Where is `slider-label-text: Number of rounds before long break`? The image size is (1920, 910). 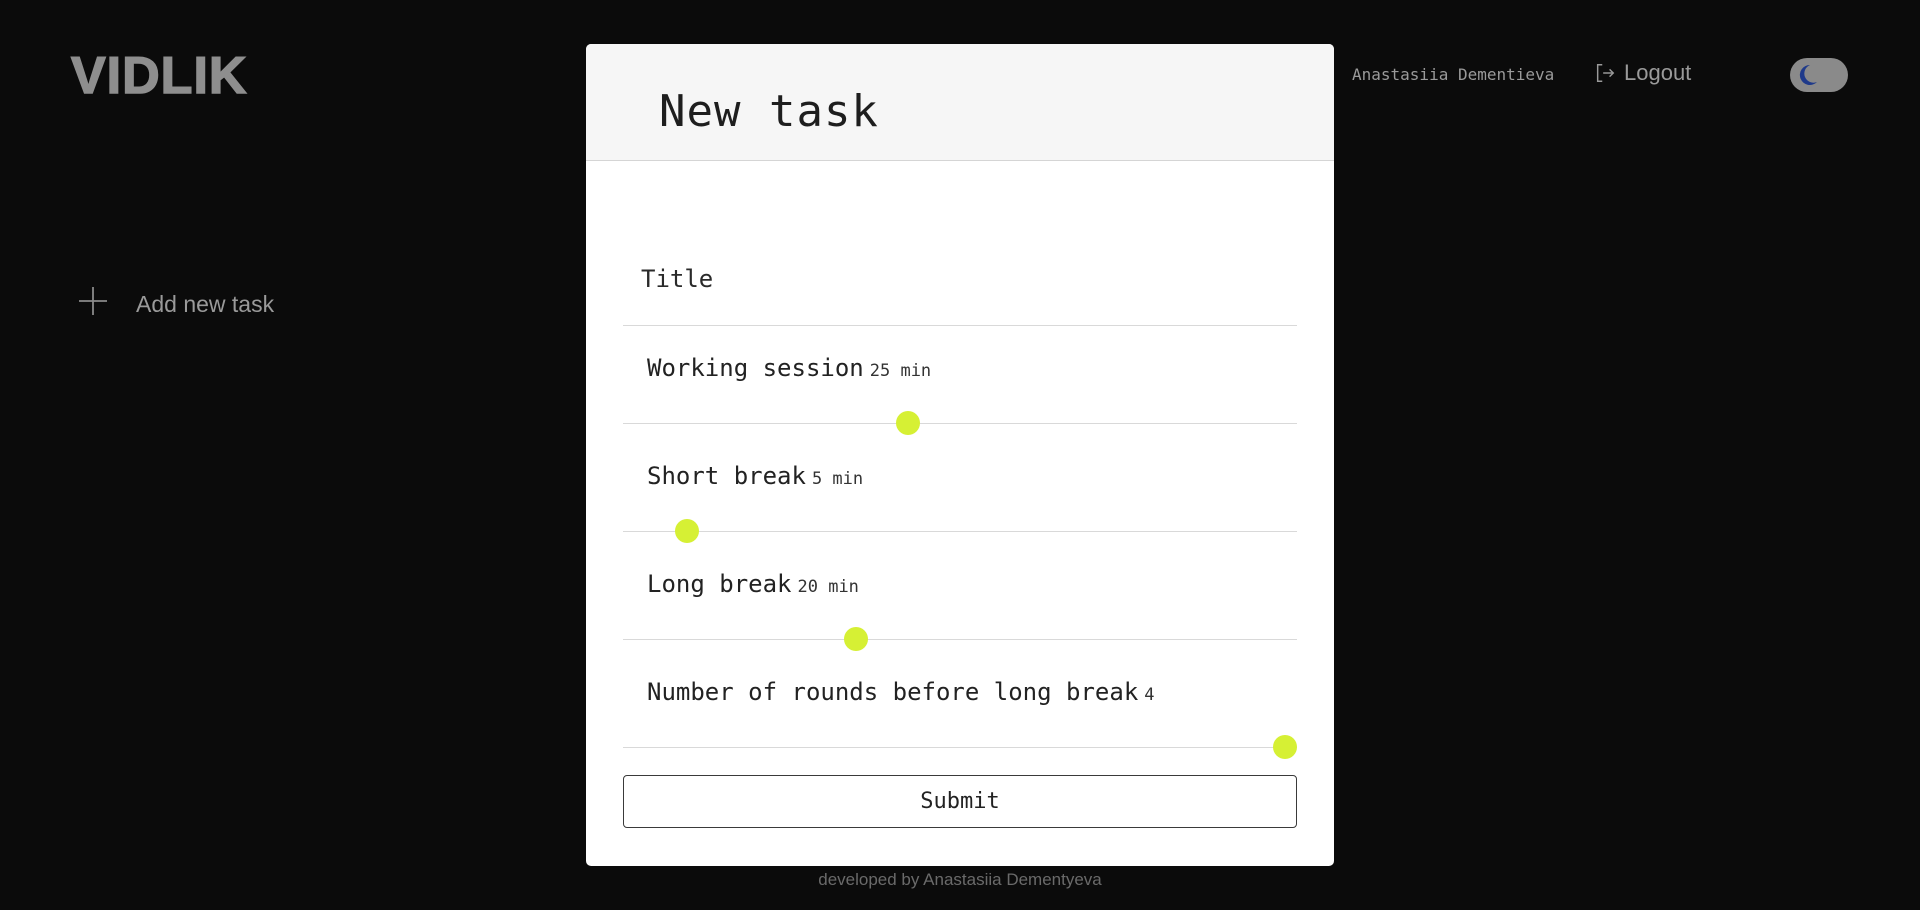
slider-label-text: Number of rounds before long break is located at coordinates (893, 692).